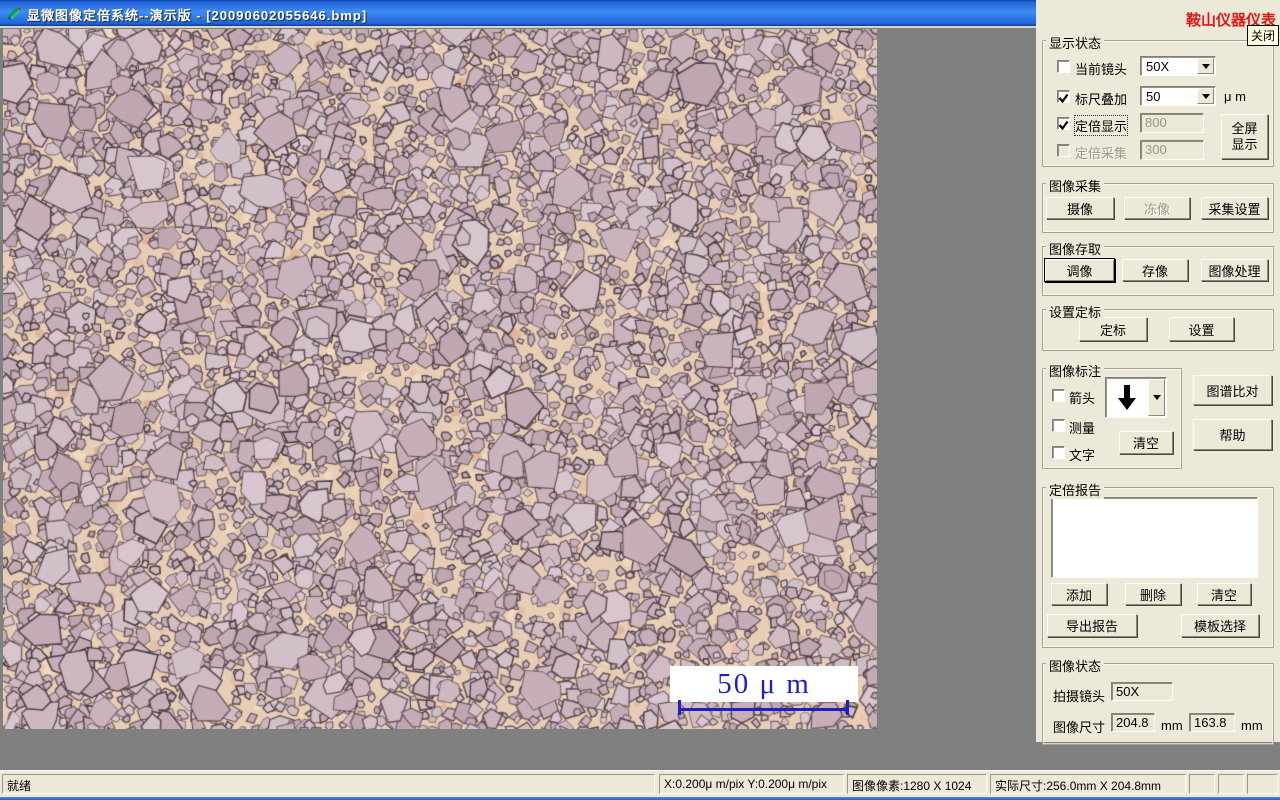 This screenshot has width=1280, height=800. What do you see at coordinates (1127, 397) in the screenshot?
I see `arrow-down-icon` at bounding box center [1127, 397].